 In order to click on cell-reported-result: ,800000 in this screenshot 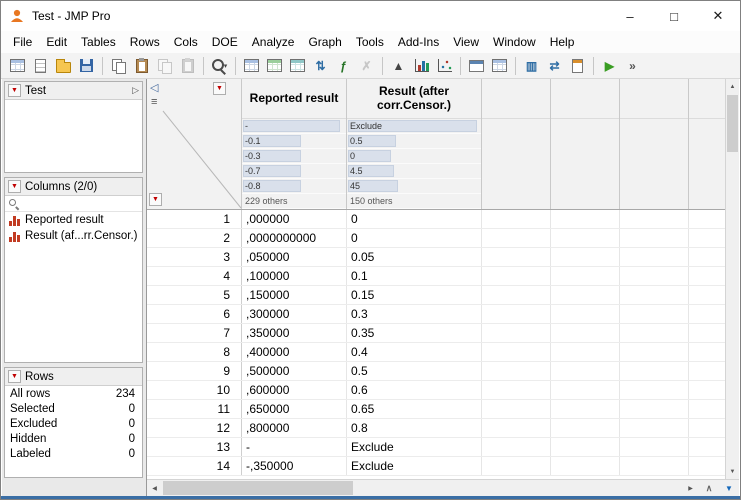, I will do `click(294, 428)`.